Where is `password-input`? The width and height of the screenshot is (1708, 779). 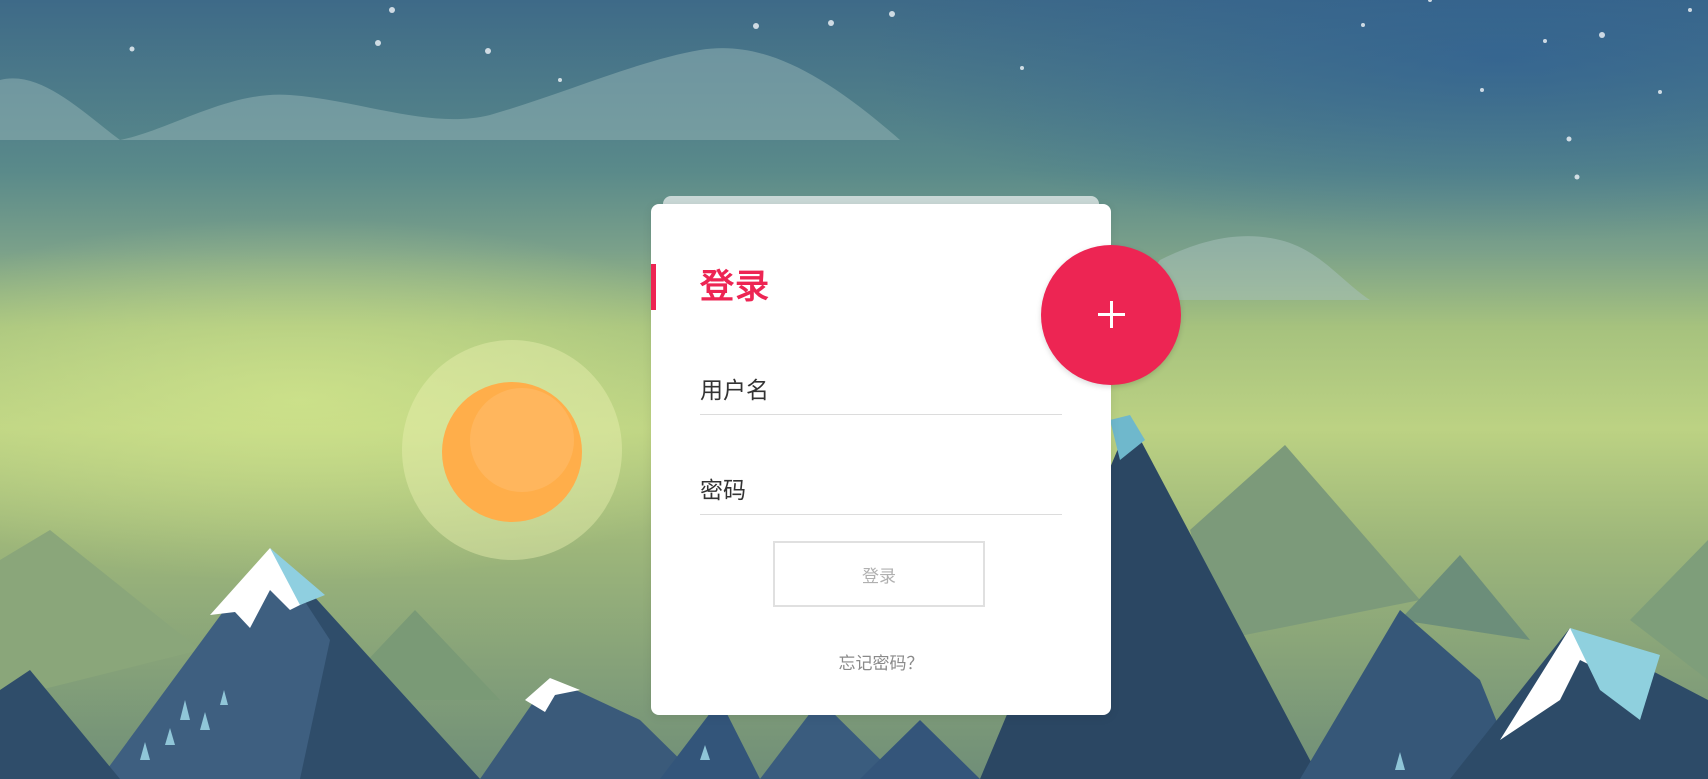
password-input is located at coordinates (881, 491).